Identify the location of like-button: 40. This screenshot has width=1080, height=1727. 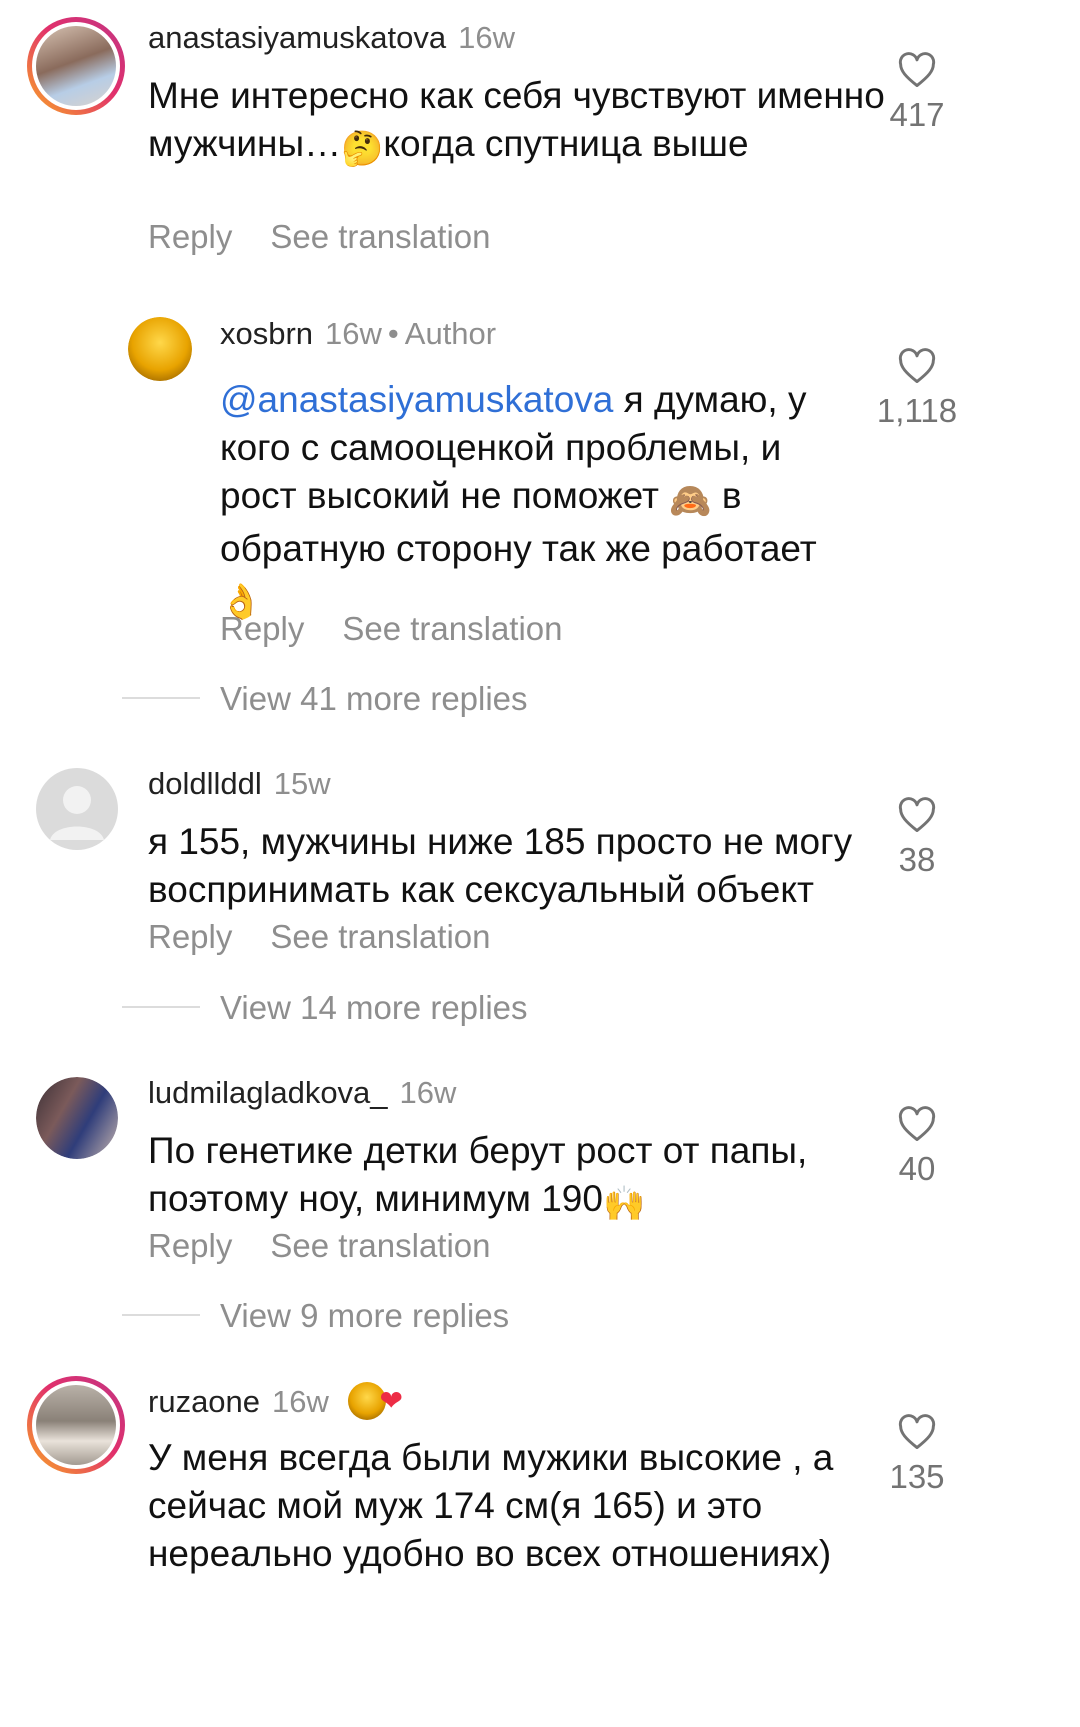
(917, 1147).